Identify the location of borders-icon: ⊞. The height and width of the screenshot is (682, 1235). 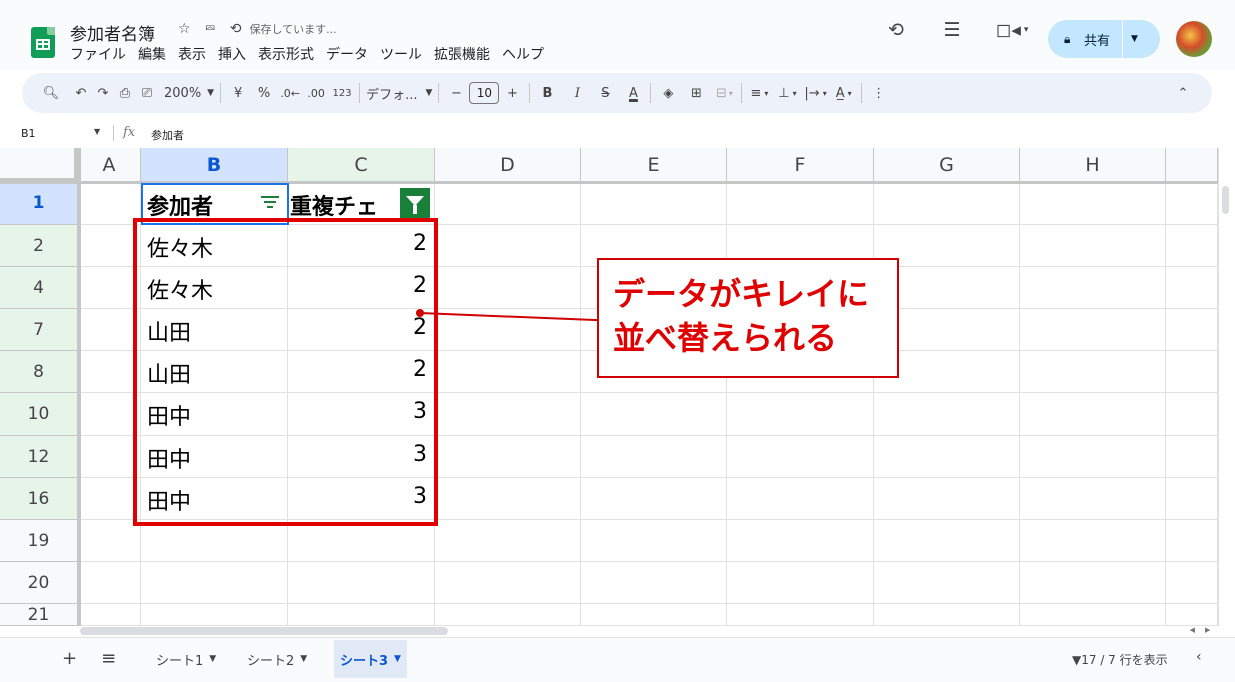
(696, 93).